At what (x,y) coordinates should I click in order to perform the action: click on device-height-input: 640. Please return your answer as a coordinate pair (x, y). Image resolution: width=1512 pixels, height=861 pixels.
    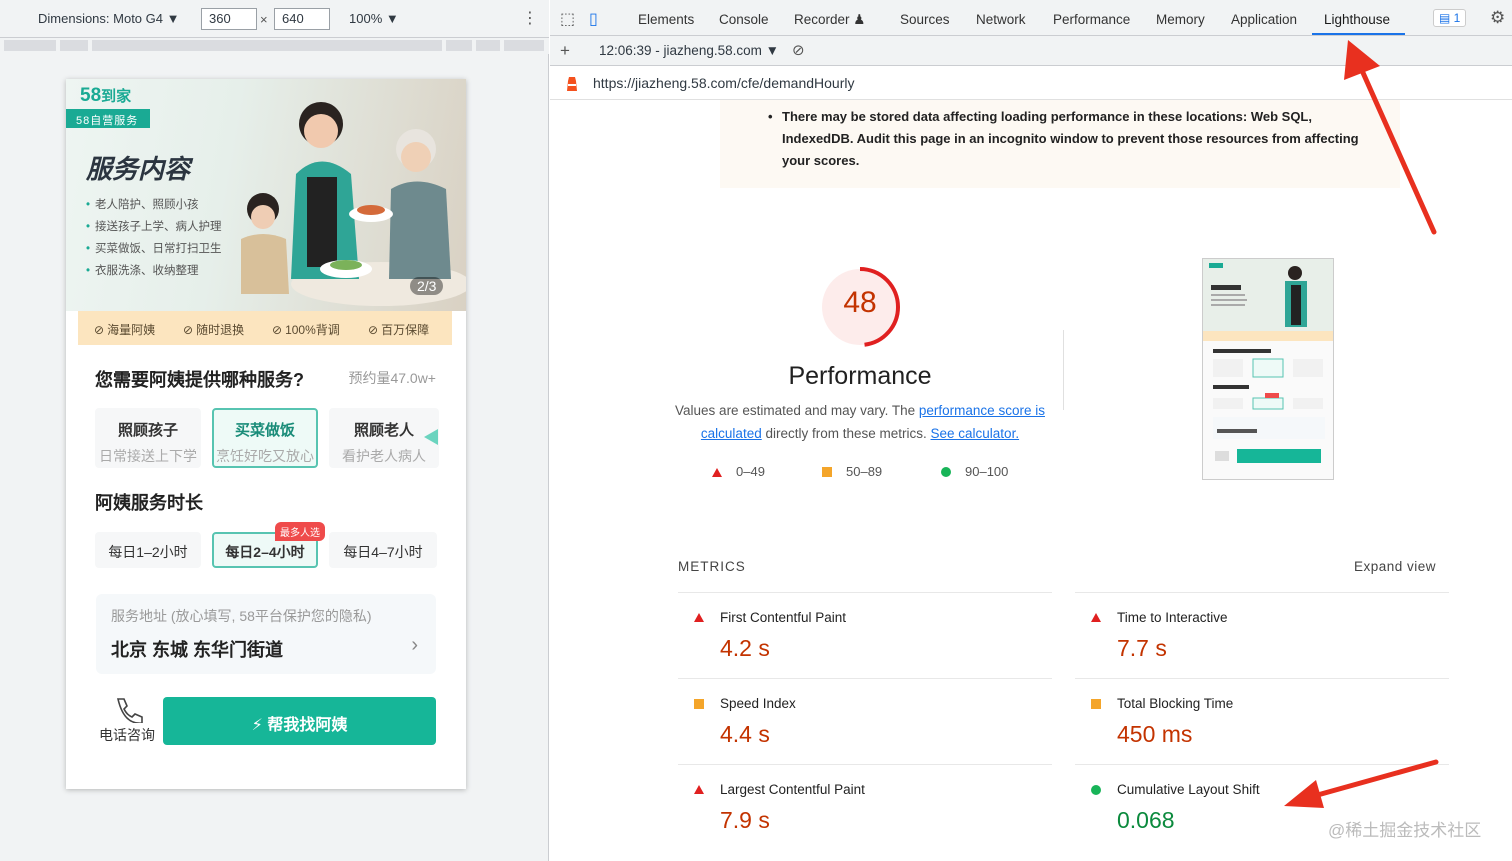
    Looking at the image, I should click on (302, 19).